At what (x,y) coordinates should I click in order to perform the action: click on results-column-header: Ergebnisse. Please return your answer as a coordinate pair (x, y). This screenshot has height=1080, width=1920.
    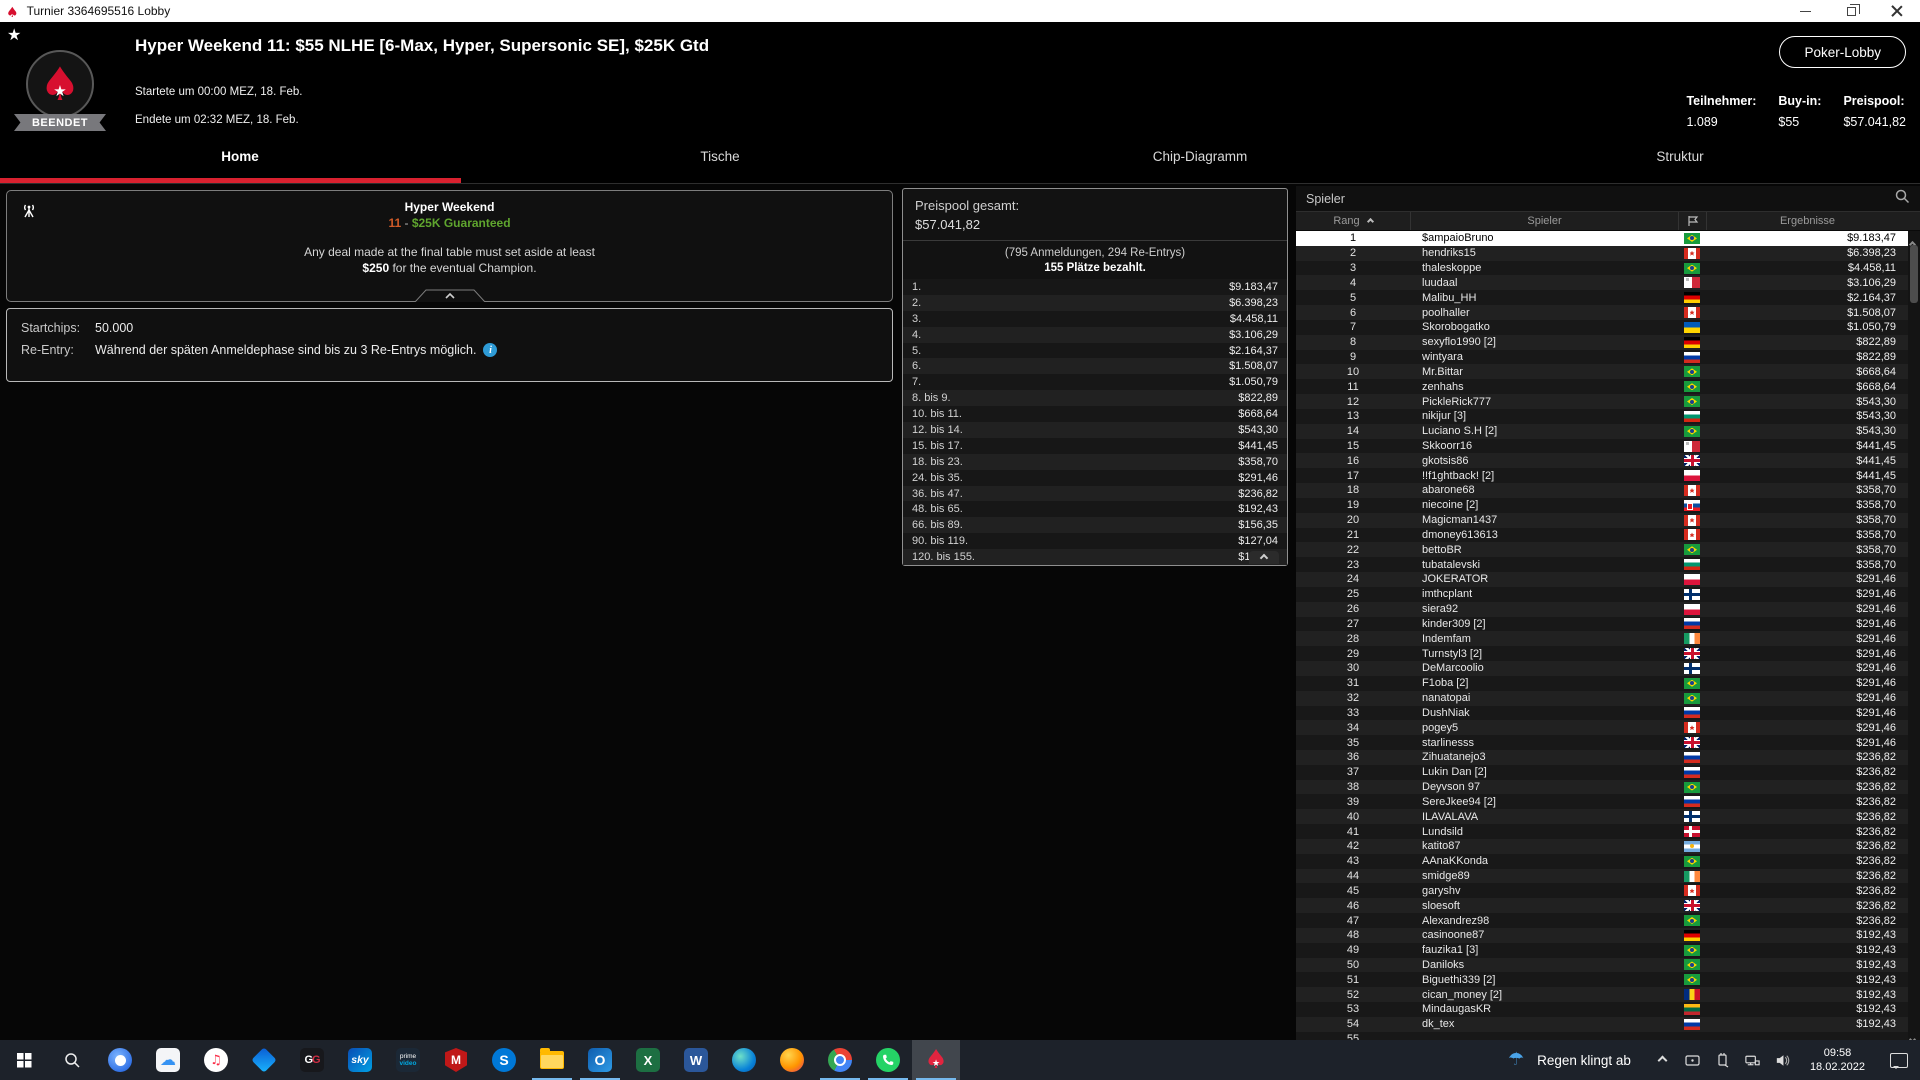
    Looking at the image, I should click on (1807, 221).